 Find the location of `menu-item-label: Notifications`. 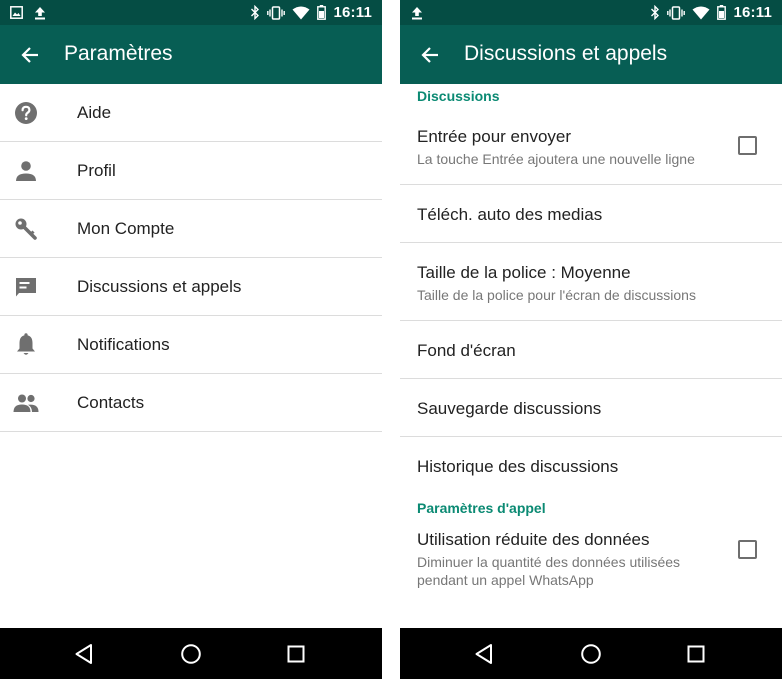

menu-item-label: Notifications is located at coordinates (123, 344).